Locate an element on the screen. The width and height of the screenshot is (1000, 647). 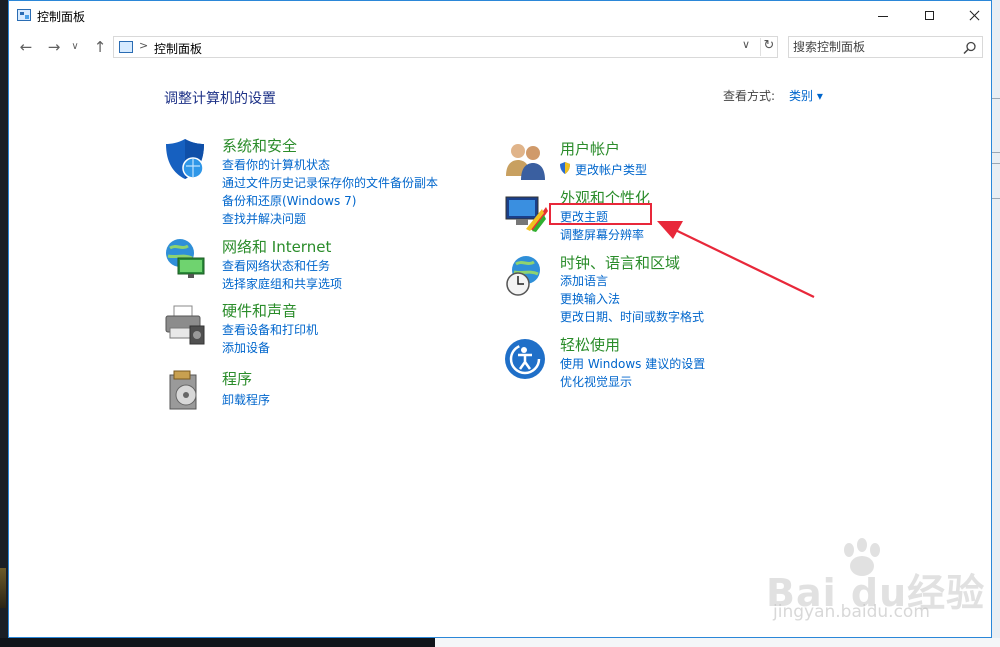
view-by-label: 查看方式: is located at coordinates (749, 96).